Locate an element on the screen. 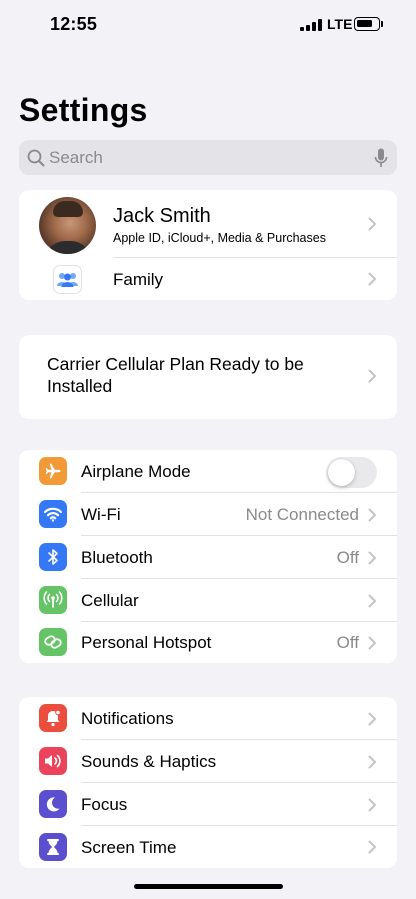 This screenshot has width=416, height=899. battery-icon is located at coordinates (367, 24).